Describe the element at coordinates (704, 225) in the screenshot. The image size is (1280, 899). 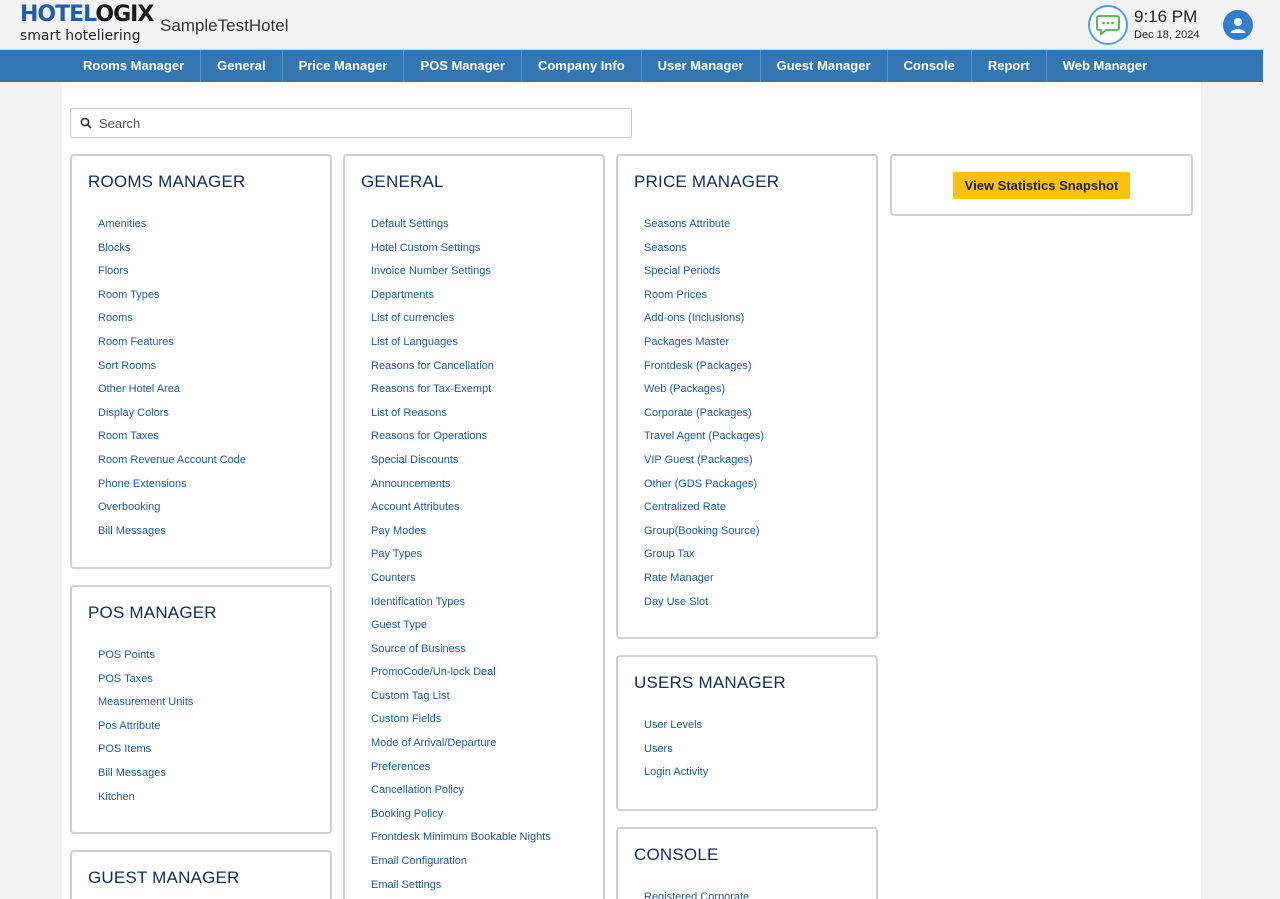
I see `menu-link: Seasons Attribute` at that location.